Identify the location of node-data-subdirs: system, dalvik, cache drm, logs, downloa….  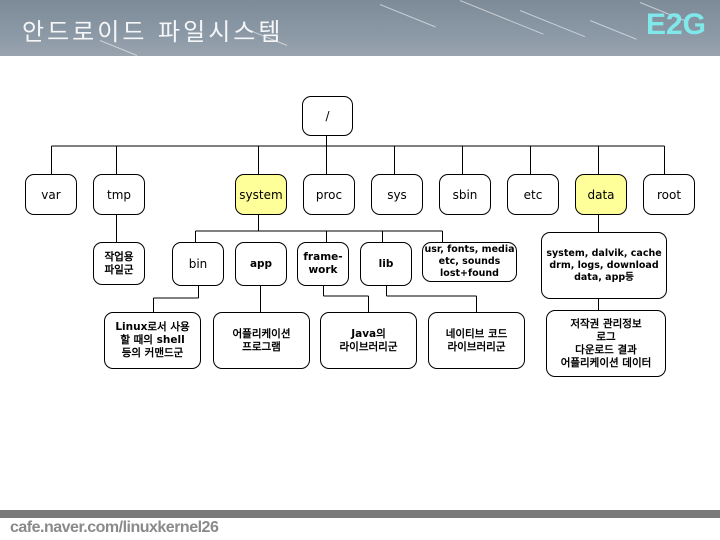
(604, 265).